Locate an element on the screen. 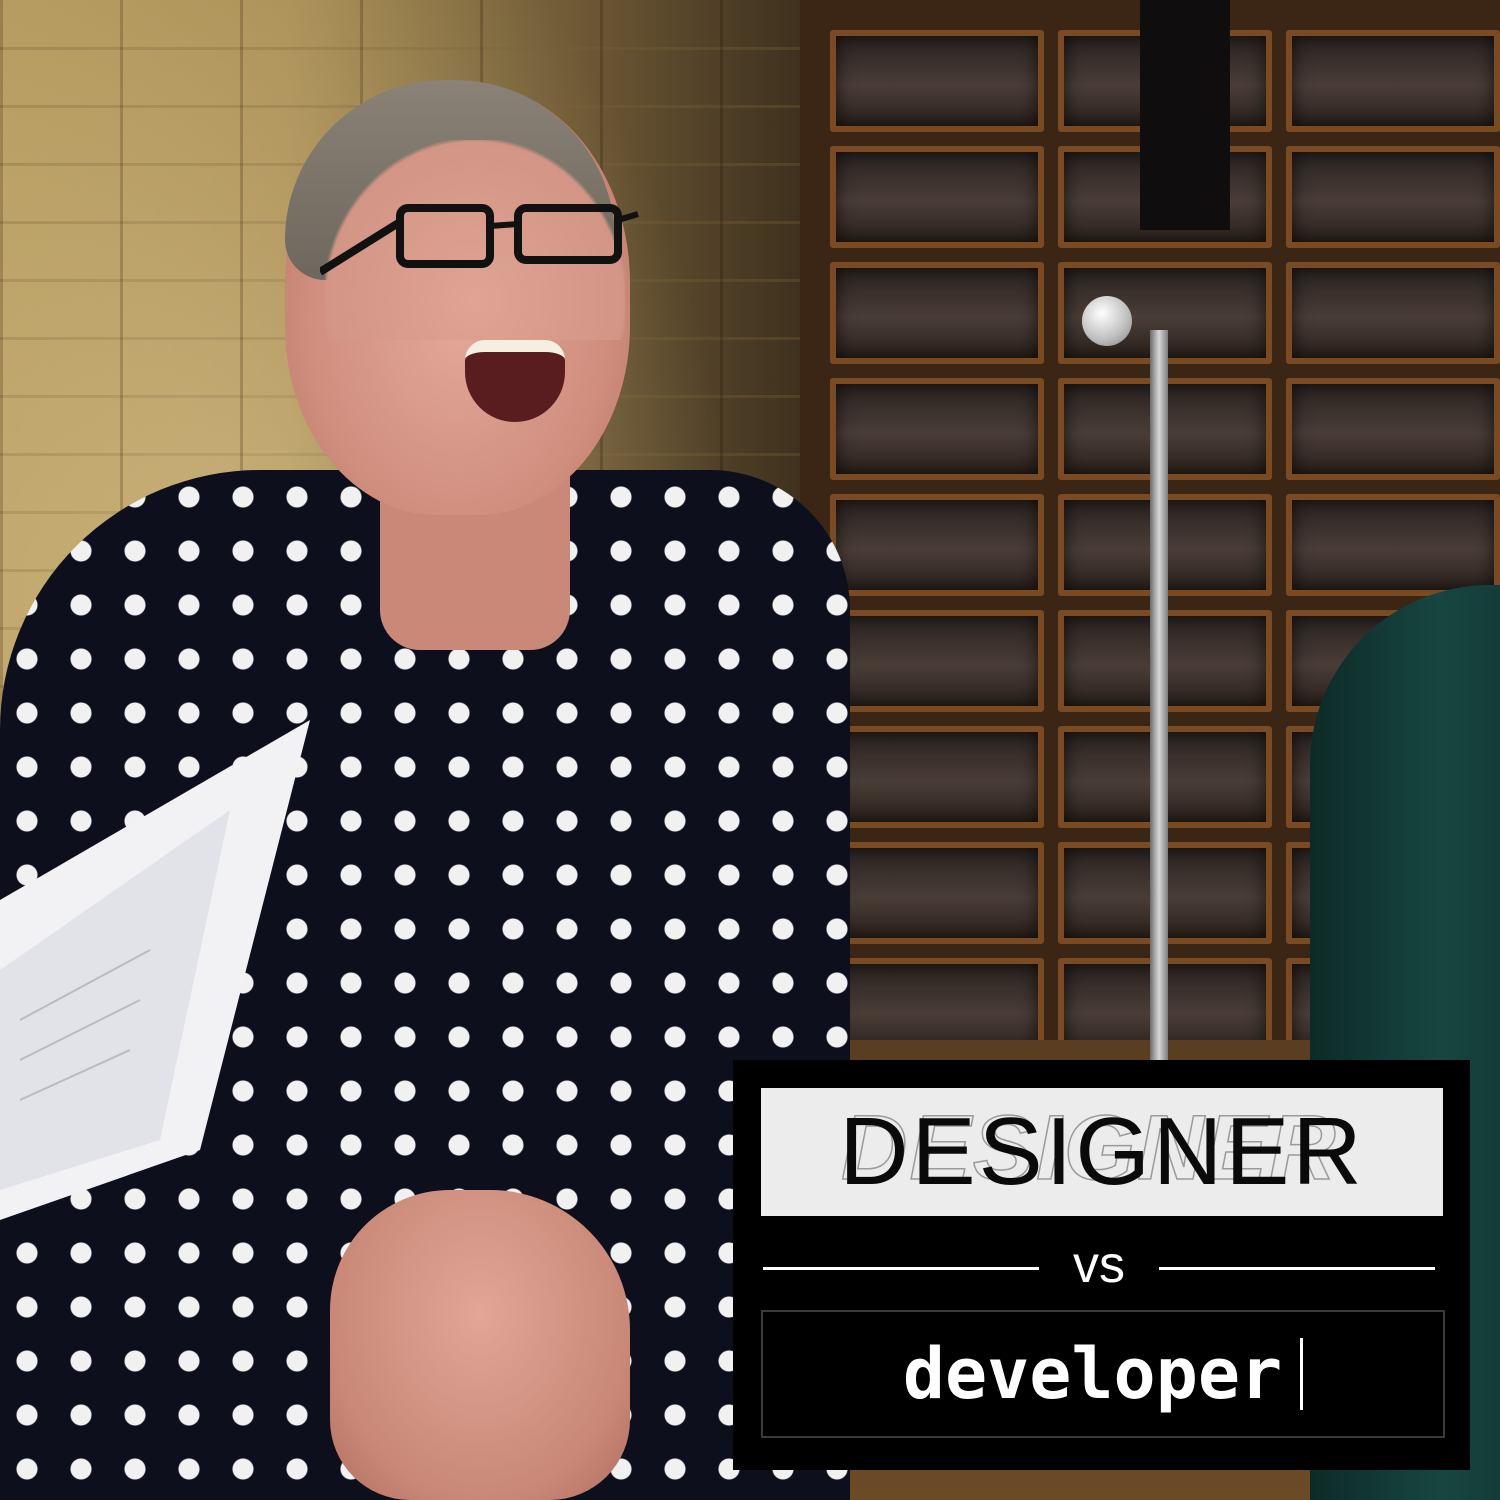 This screenshot has height=1500, width=1500. developer-label-box: developer is located at coordinates (1103, 1374).